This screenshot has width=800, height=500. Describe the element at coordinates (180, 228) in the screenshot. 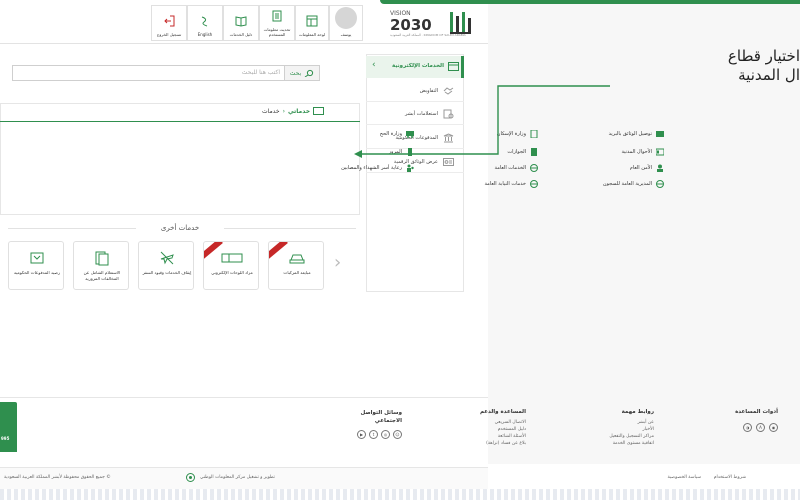

I see `other-services-title: خدمات أخرى` at that location.